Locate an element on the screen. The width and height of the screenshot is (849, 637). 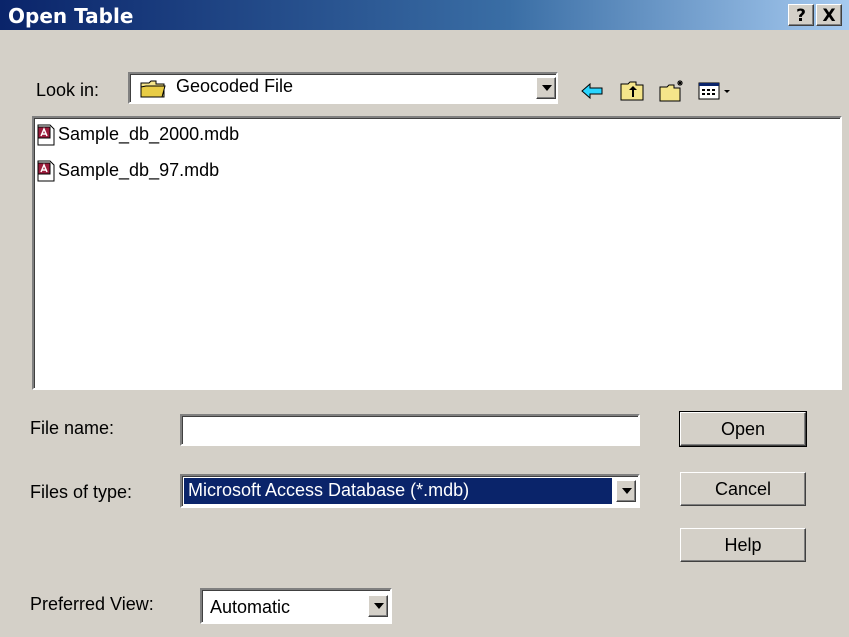
preferred-view-value: Automatic is located at coordinates (250, 607).